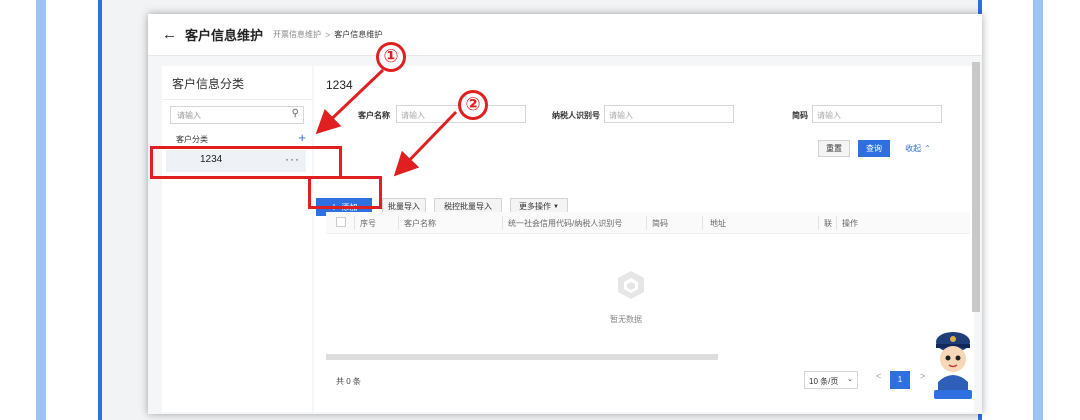 The image size is (1080, 420). Describe the element at coordinates (922, 376) in the screenshot. I see `next-page-icon: >` at that location.